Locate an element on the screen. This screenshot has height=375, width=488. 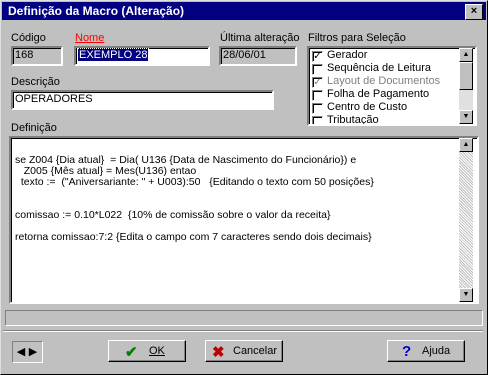
help-button-label: Ajuda is located at coordinates (436, 351).